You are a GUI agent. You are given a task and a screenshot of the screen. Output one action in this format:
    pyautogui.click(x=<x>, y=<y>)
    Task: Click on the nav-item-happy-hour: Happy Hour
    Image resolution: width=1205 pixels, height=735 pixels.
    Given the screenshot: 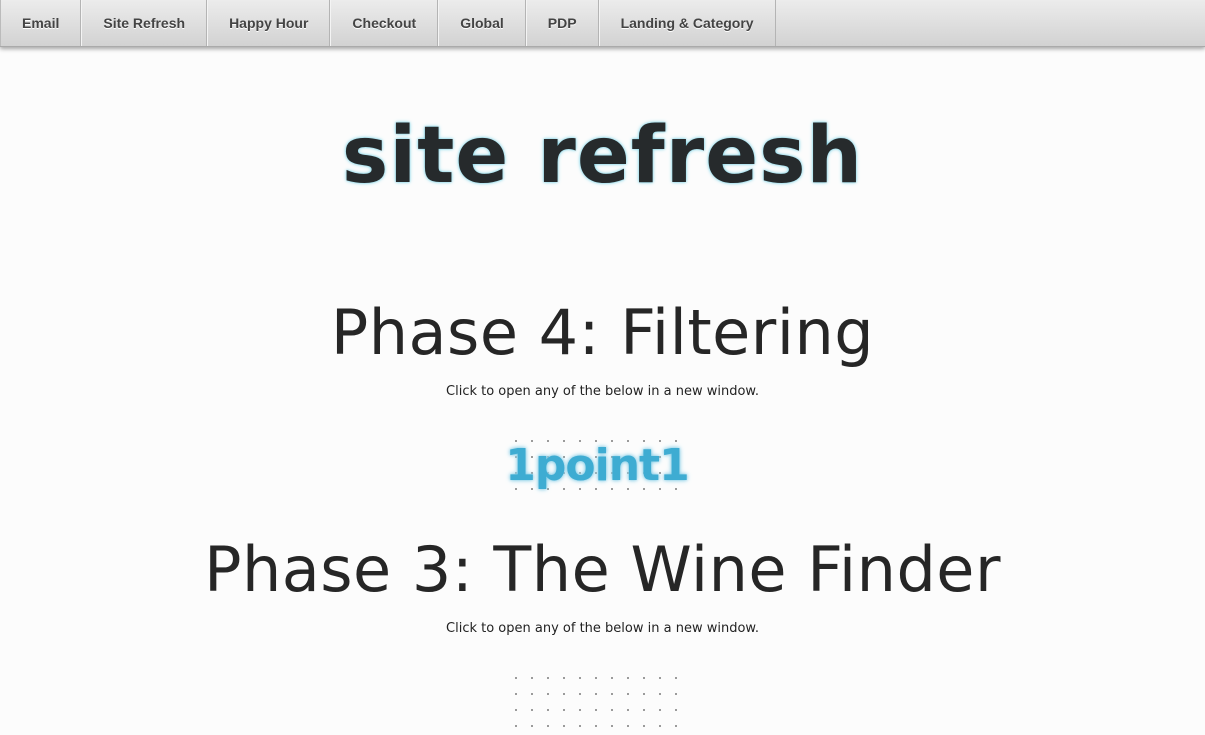 What is the action you would take?
    pyautogui.click(x=269, y=23)
    